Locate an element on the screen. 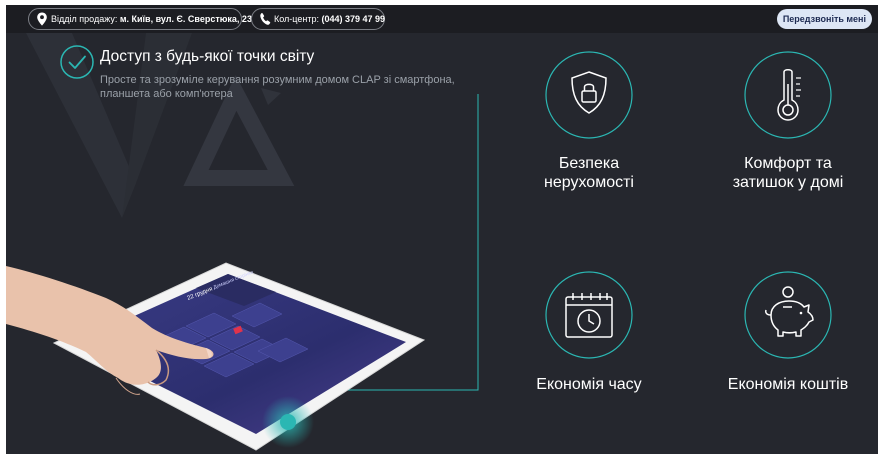 The height and width of the screenshot is (454, 879). check-circle-icon is located at coordinates (77, 62).